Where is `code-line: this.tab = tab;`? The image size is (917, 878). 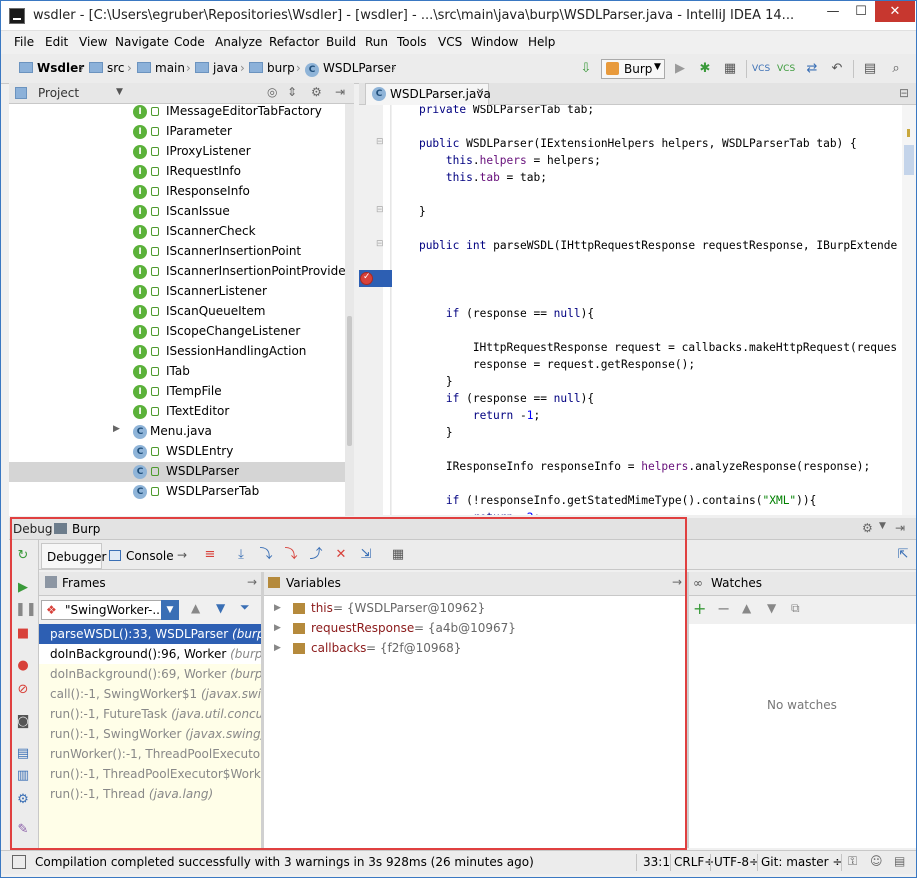
code-line: this.tab = tab; is located at coordinates (469, 177).